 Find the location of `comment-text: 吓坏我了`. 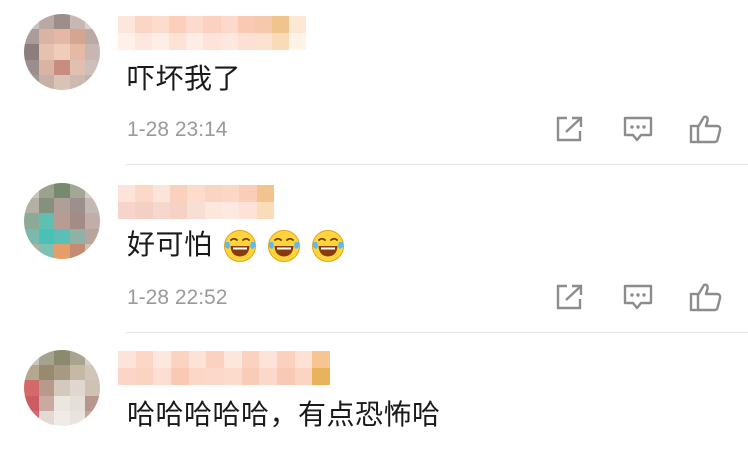

comment-text: 吓坏我了 is located at coordinates (184, 78).